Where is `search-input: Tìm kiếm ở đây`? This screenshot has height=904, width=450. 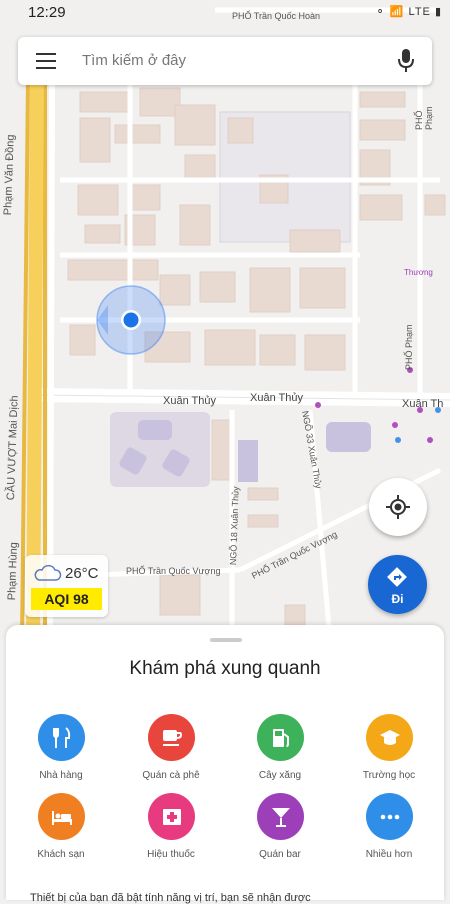 search-input: Tìm kiếm ở đây is located at coordinates (134, 60).